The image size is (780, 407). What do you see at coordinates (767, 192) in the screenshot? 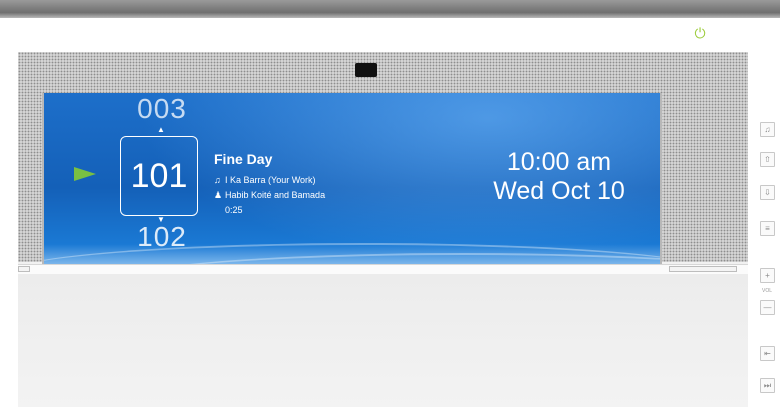
I see `down-button: ⇩` at bounding box center [767, 192].